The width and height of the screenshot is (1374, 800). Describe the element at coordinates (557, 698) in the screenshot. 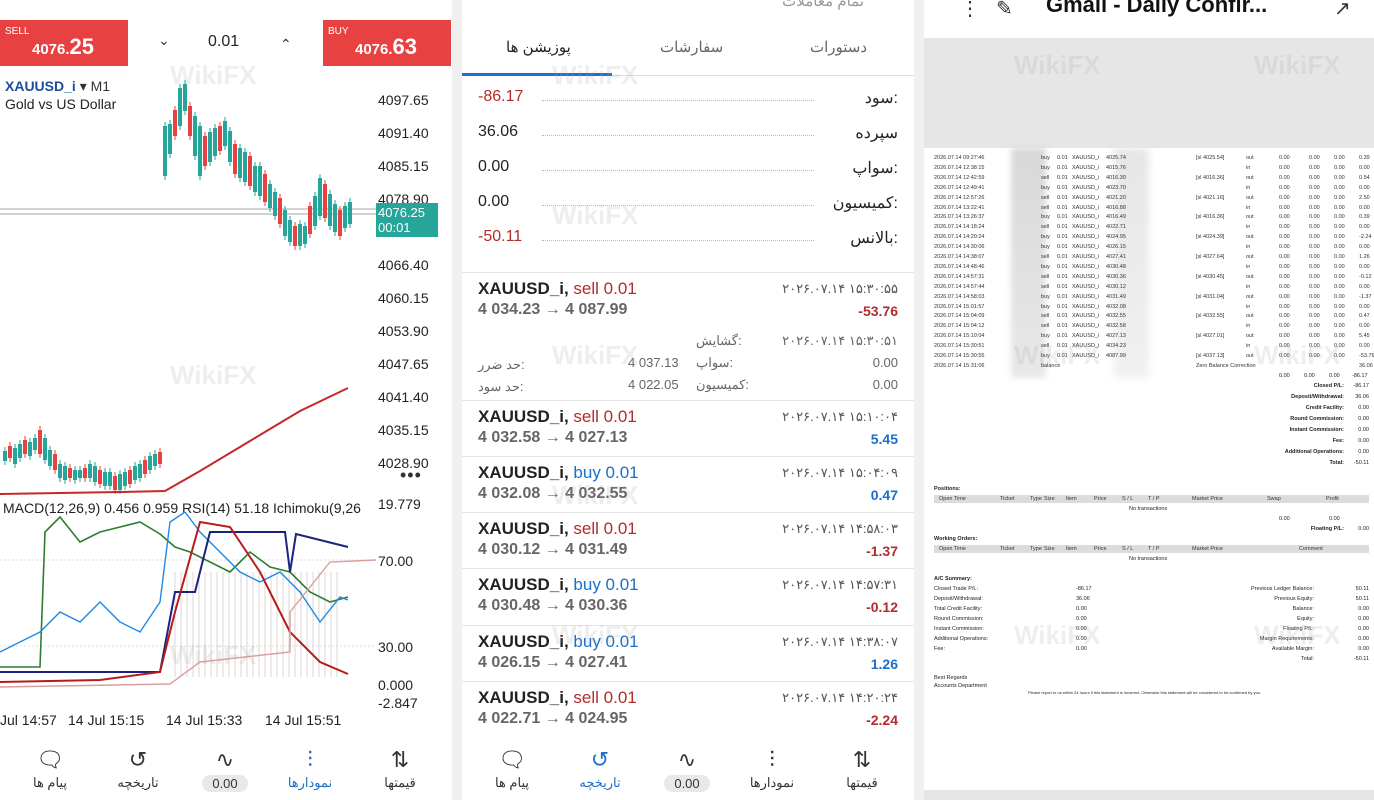

I see `position-title: XAUUSD_i, sell 0.01` at that location.